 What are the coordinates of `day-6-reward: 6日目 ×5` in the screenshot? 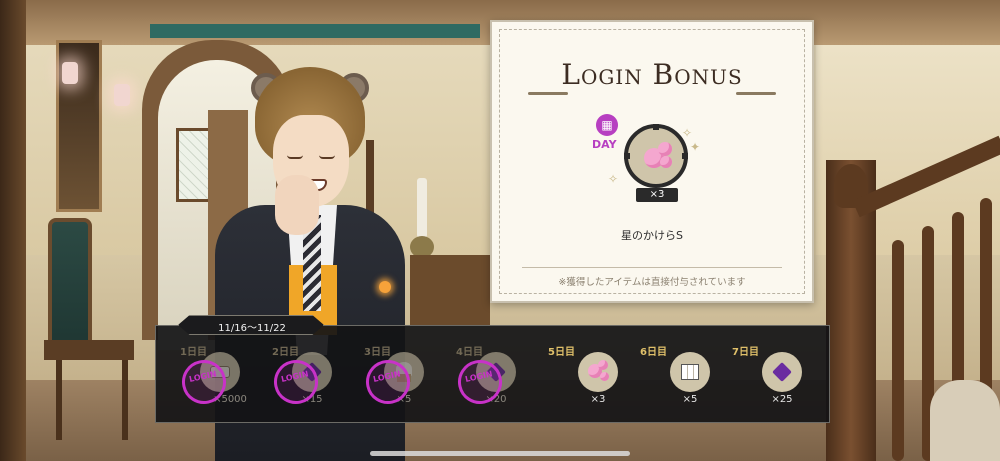 It's located at (686, 378).